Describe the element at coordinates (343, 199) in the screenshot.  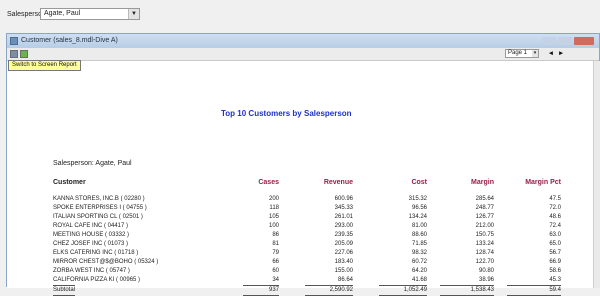
I see `cell-revenue: 600.96` at that location.